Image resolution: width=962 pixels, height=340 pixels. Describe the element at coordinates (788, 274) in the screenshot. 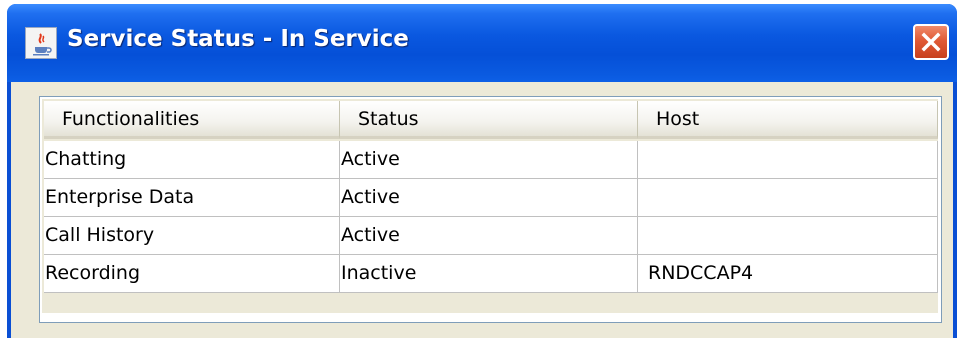

I see `host-cell: RNDCCAP4` at that location.